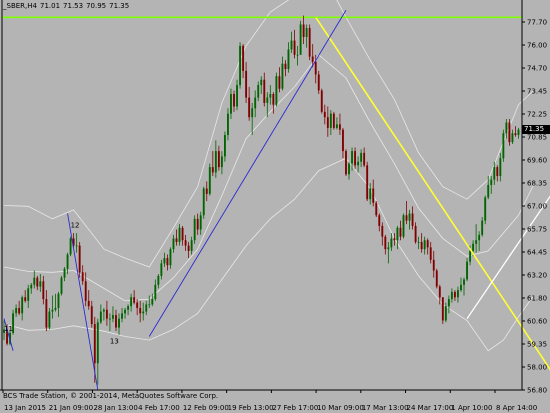  Describe the element at coordinates (516, 408) in the screenshot. I see `time-tick-label: 8 Apr 14:00` at that location.